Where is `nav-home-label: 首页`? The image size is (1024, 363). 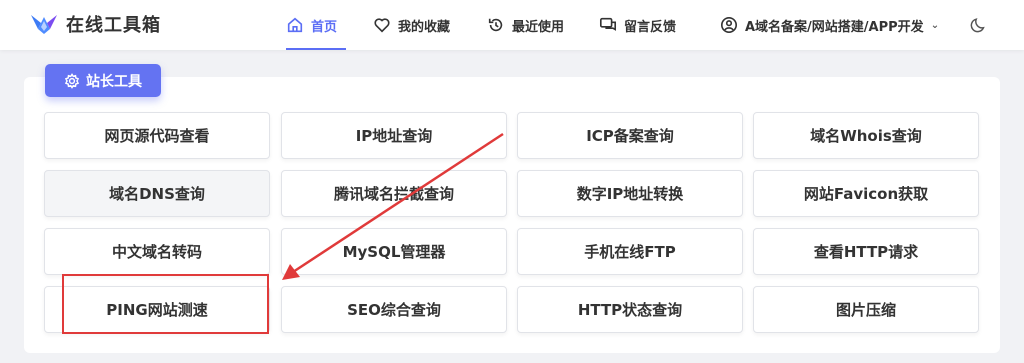 nav-home-label: 首页 is located at coordinates (324, 27).